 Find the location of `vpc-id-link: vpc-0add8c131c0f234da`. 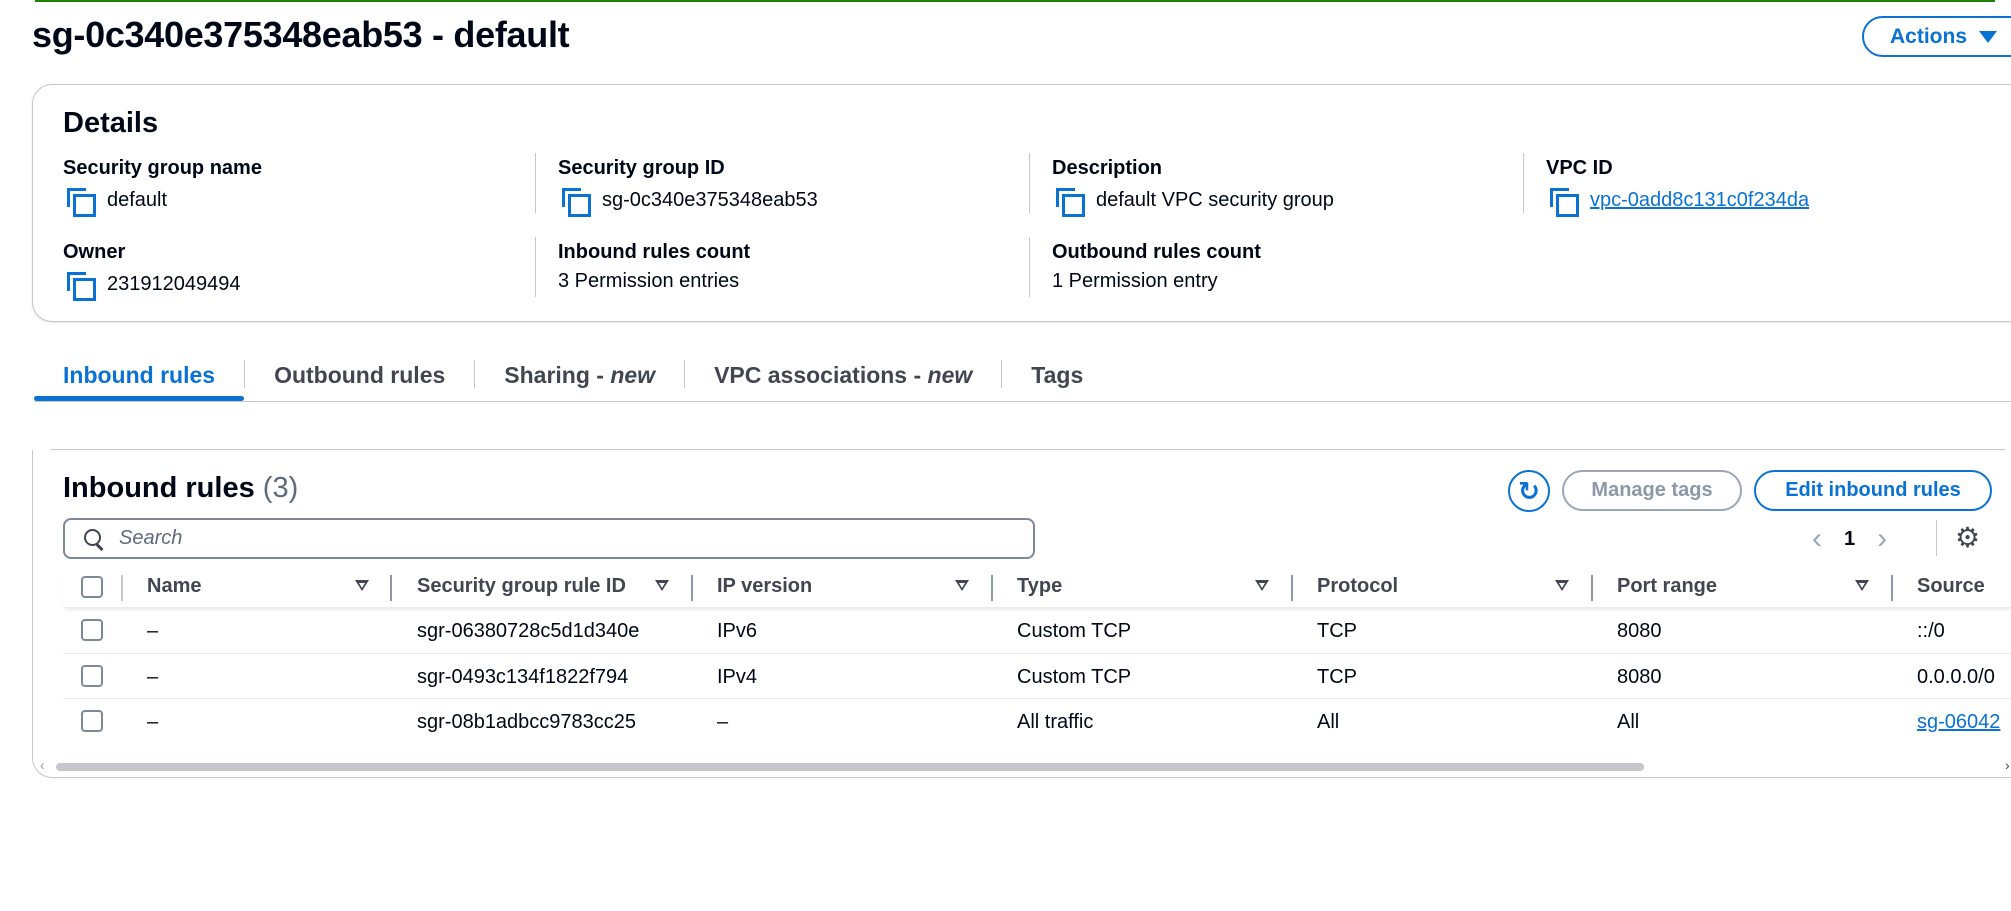

vpc-id-link: vpc-0add8c131c0f234da is located at coordinates (1699, 200).